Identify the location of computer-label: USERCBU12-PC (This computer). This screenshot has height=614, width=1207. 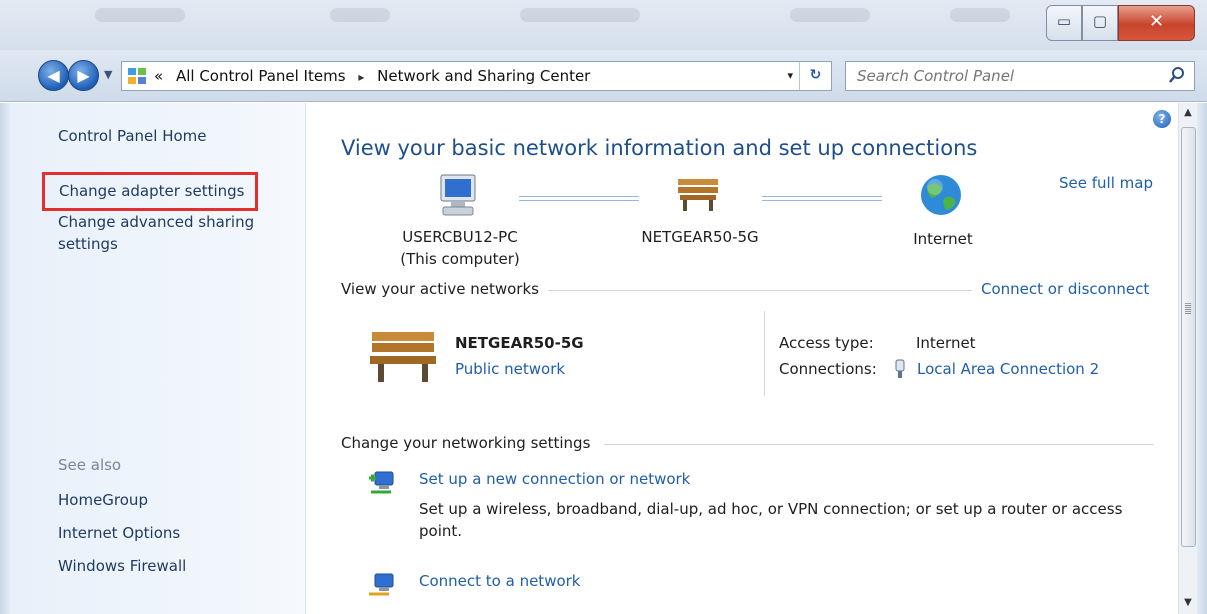
(460, 248).